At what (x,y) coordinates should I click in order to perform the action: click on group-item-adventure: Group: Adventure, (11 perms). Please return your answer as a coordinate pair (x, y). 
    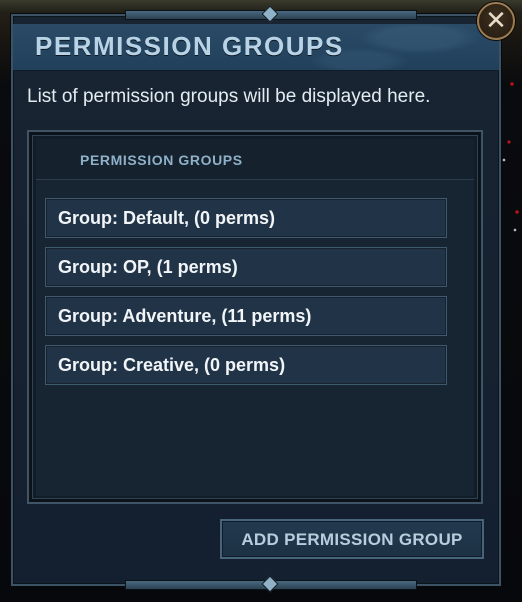
    Looking at the image, I should click on (246, 316).